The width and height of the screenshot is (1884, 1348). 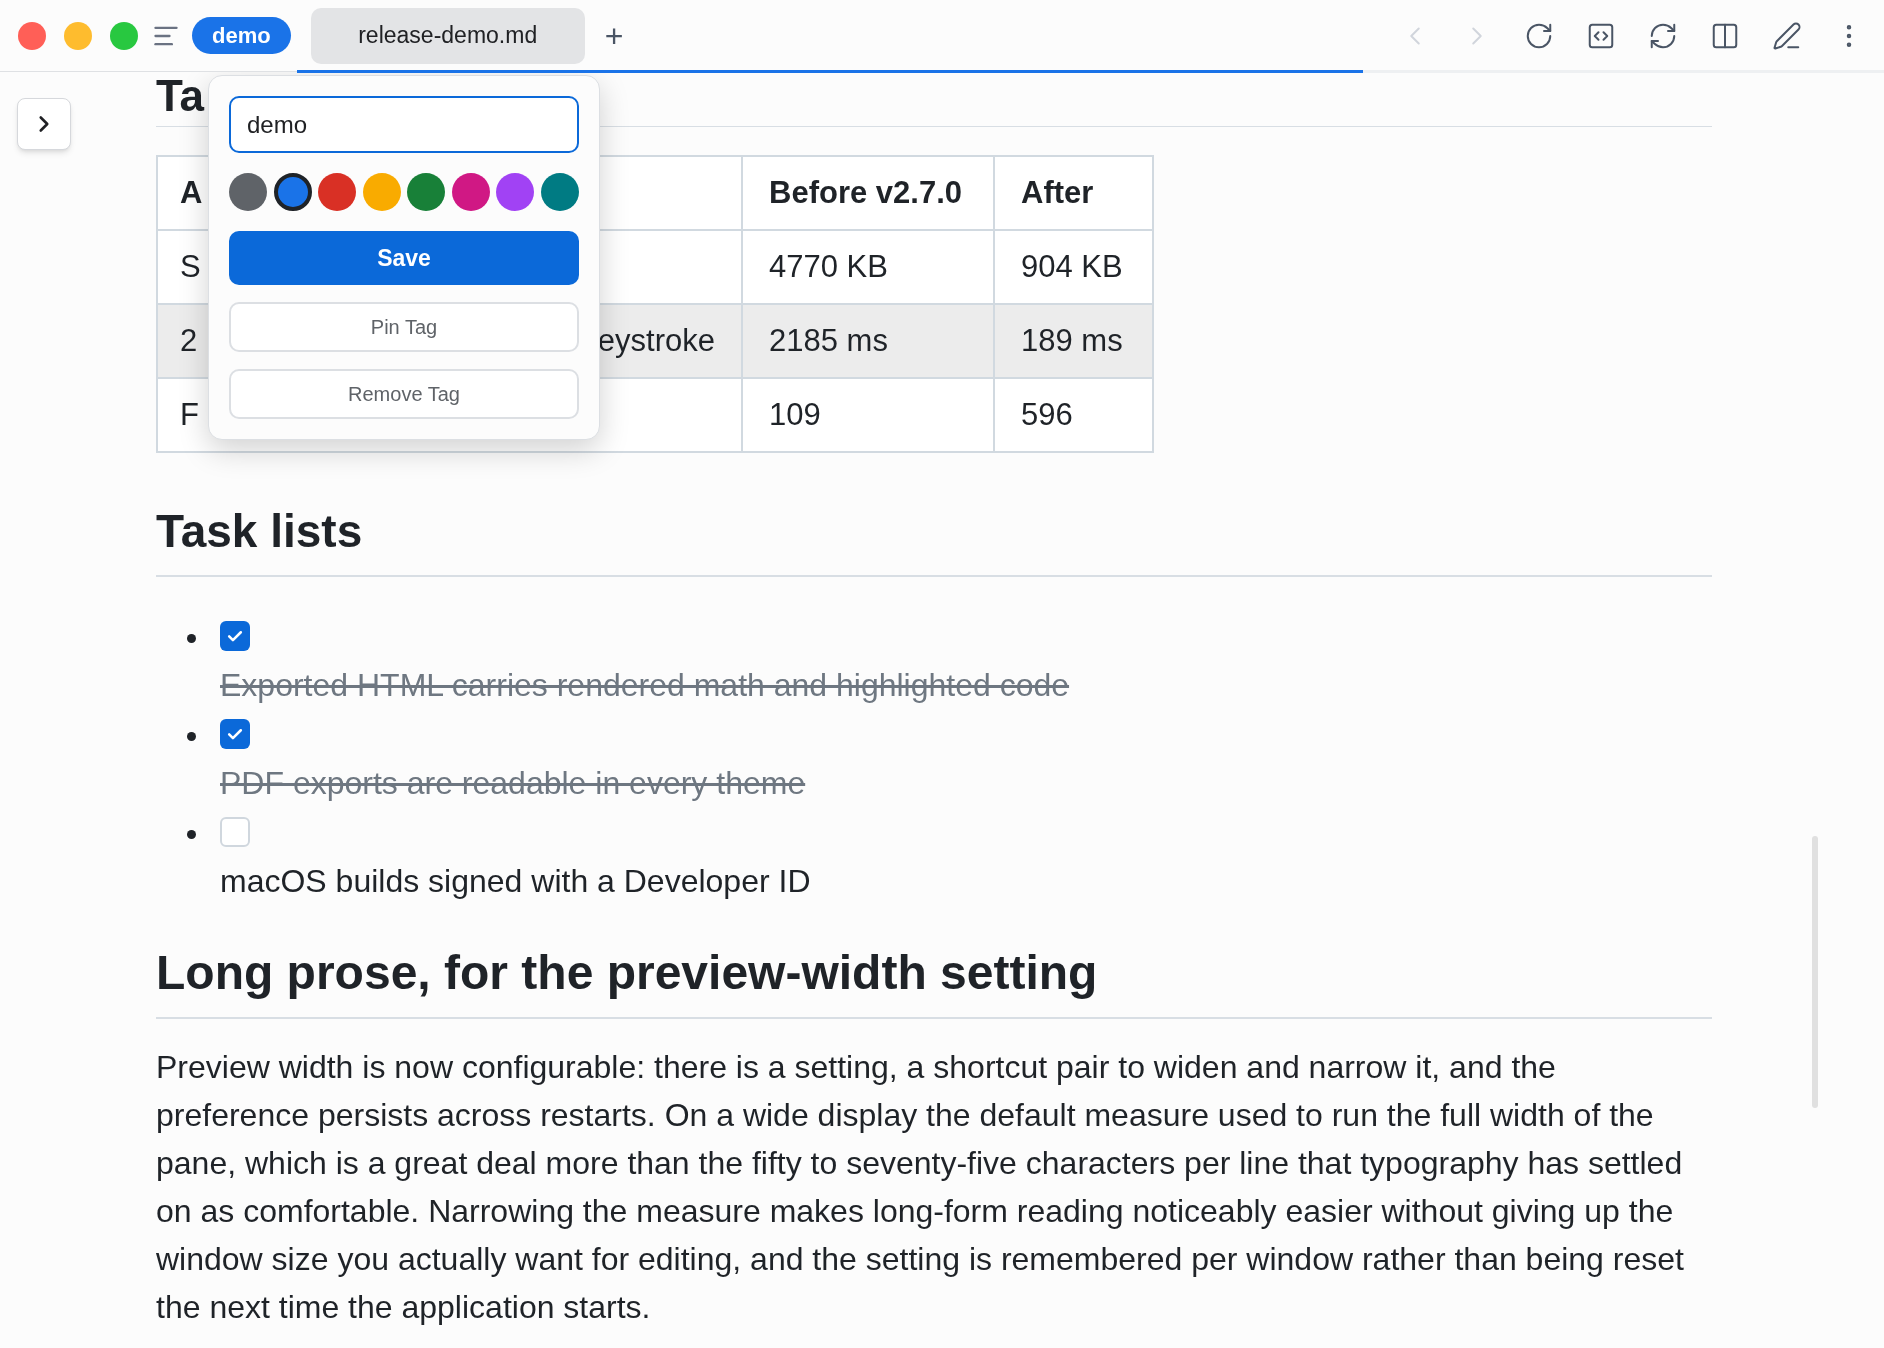 What do you see at coordinates (1072, 340) in the screenshot?
I see `table-cell-text: 189 ms` at bounding box center [1072, 340].